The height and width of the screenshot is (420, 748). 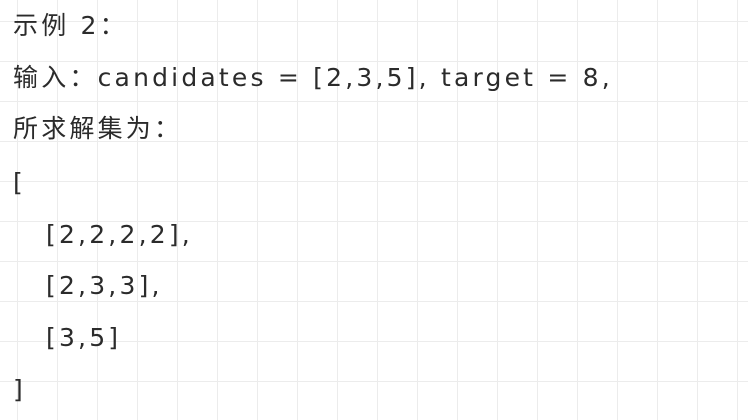 What do you see at coordinates (84, 337) in the screenshot?
I see `solution-item-3: [3,5]` at bounding box center [84, 337].